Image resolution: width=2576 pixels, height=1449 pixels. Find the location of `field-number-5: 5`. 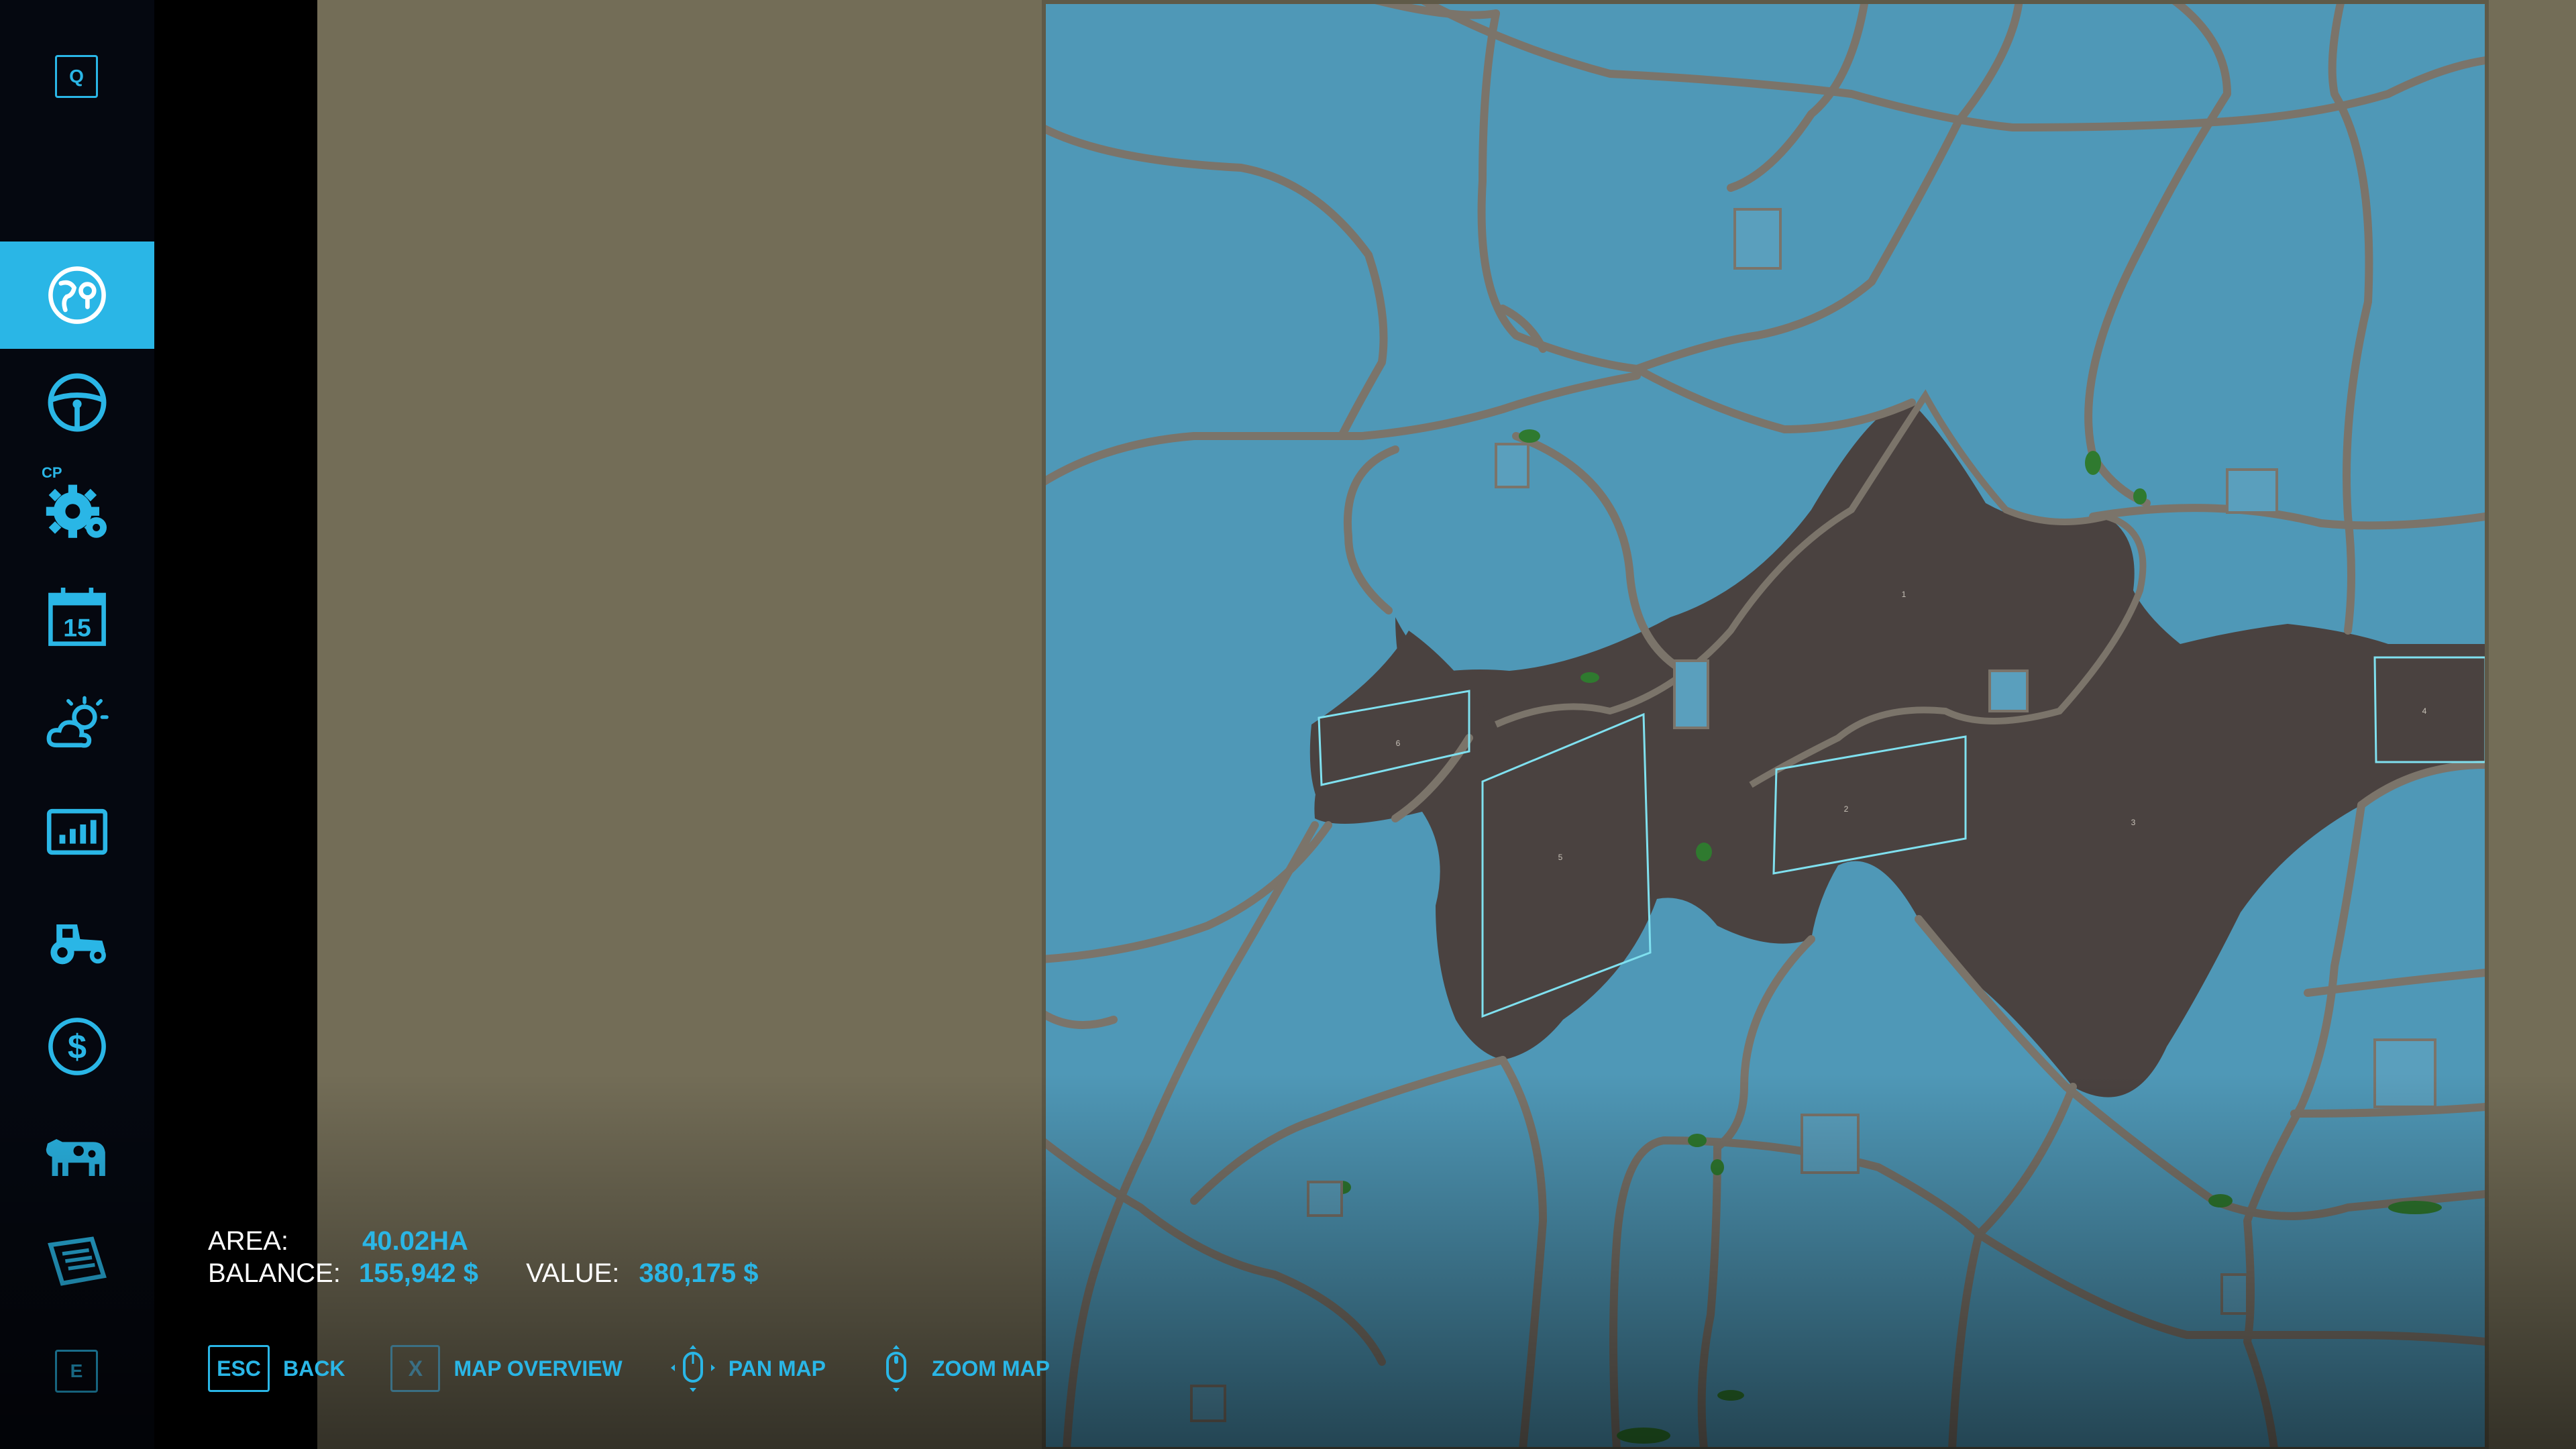

field-number-5: 5 is located at coordinates (1560, 857).